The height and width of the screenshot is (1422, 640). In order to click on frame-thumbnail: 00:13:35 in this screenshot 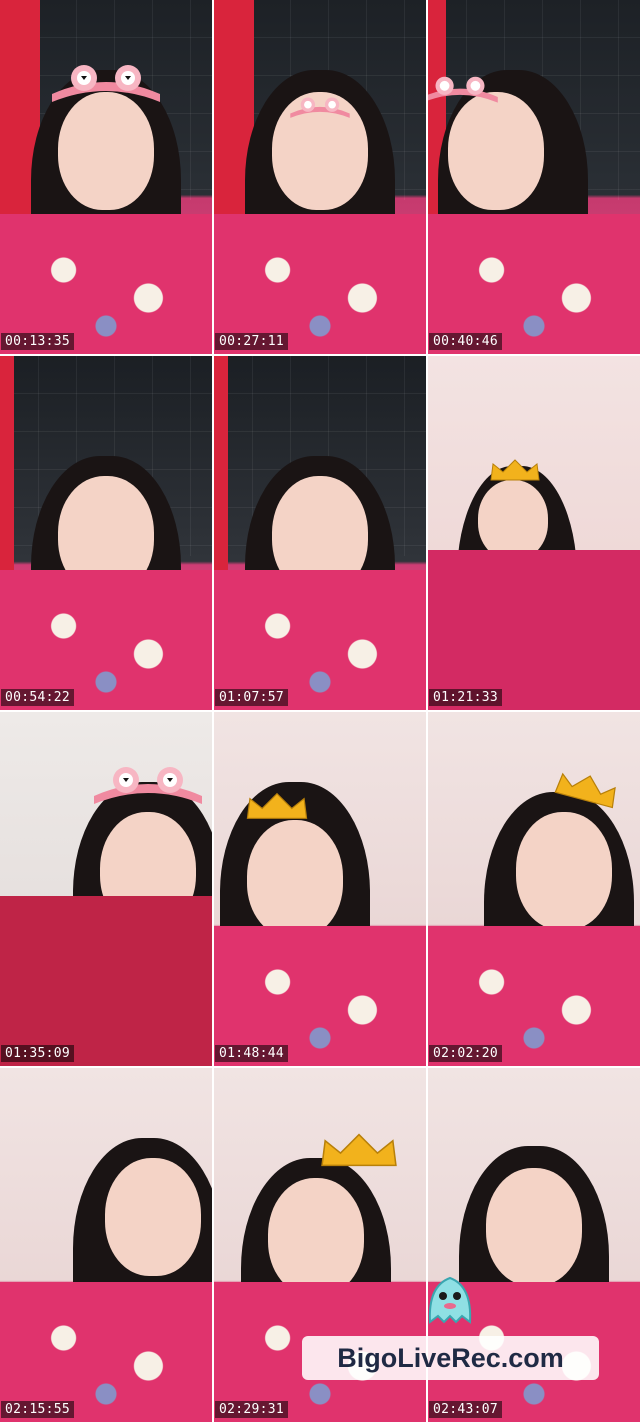, I will do `click(106, 177)`.